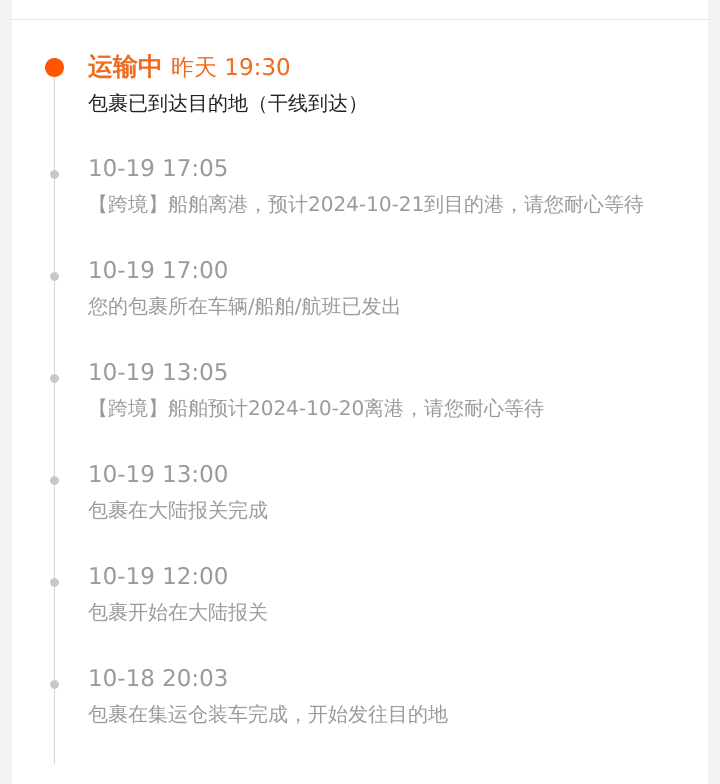 The height and width of the screenshot is (784, 720). Describe the element at coordinates (125, 67) in the screenshot. I see `status-label: 运输中` at that location.